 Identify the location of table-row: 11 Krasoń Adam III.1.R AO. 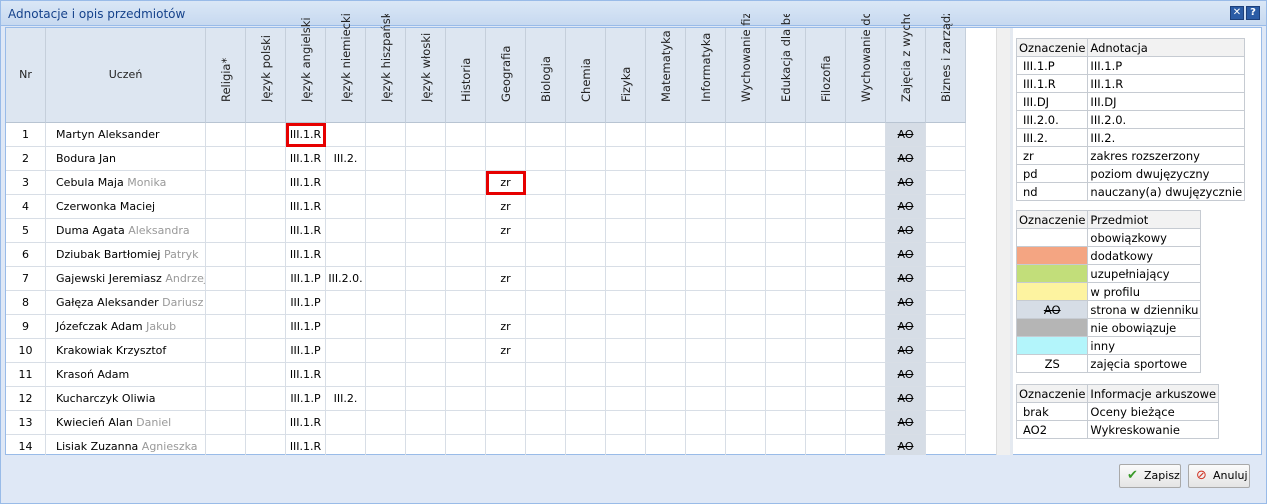
(486, 375).